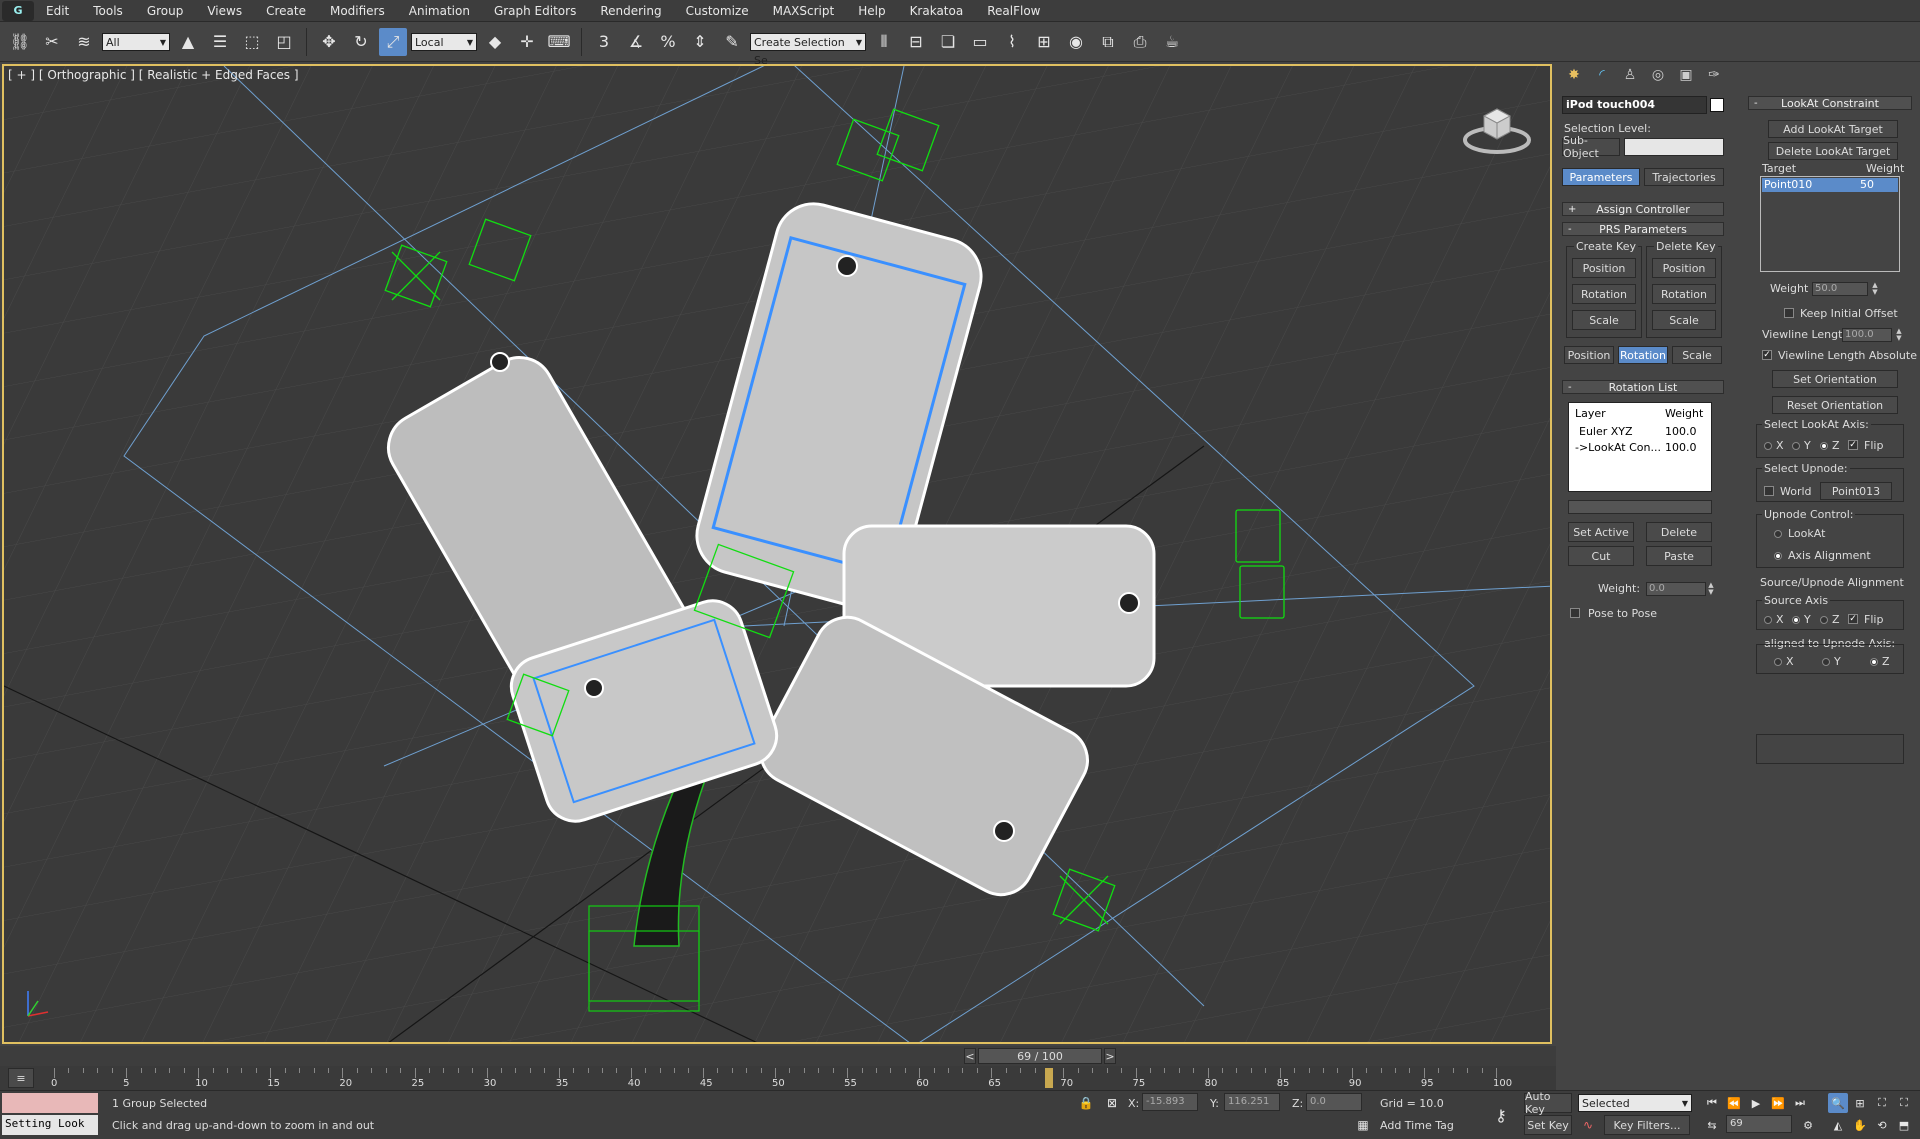  Describe the element at coordinates (1674, 147) in the screenshot. I see `sub-object-dropdown` at that location.